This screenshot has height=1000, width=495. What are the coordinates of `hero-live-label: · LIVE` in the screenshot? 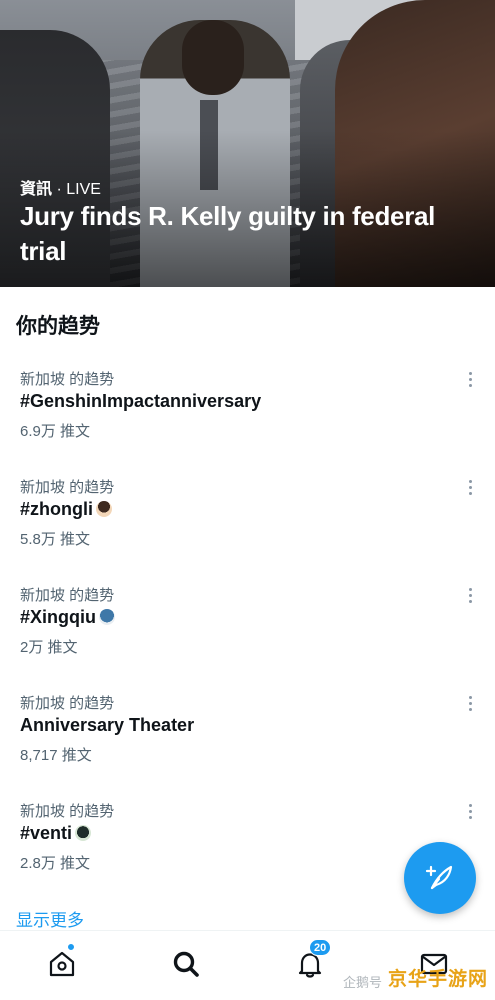 It's located at (78, 189).